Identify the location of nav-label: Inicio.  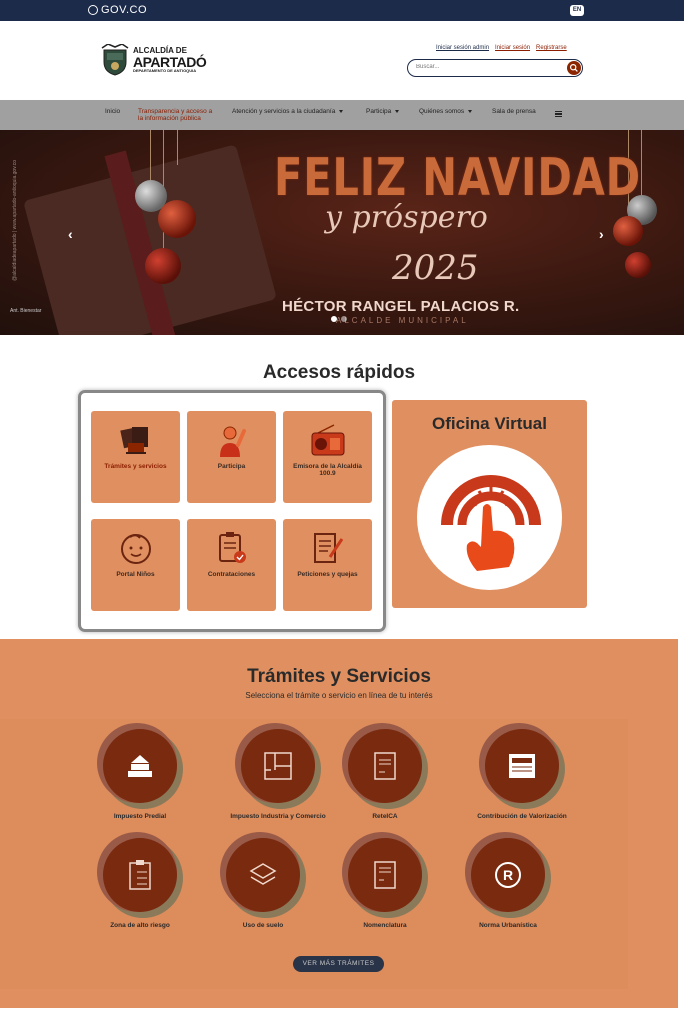
(113, 111).